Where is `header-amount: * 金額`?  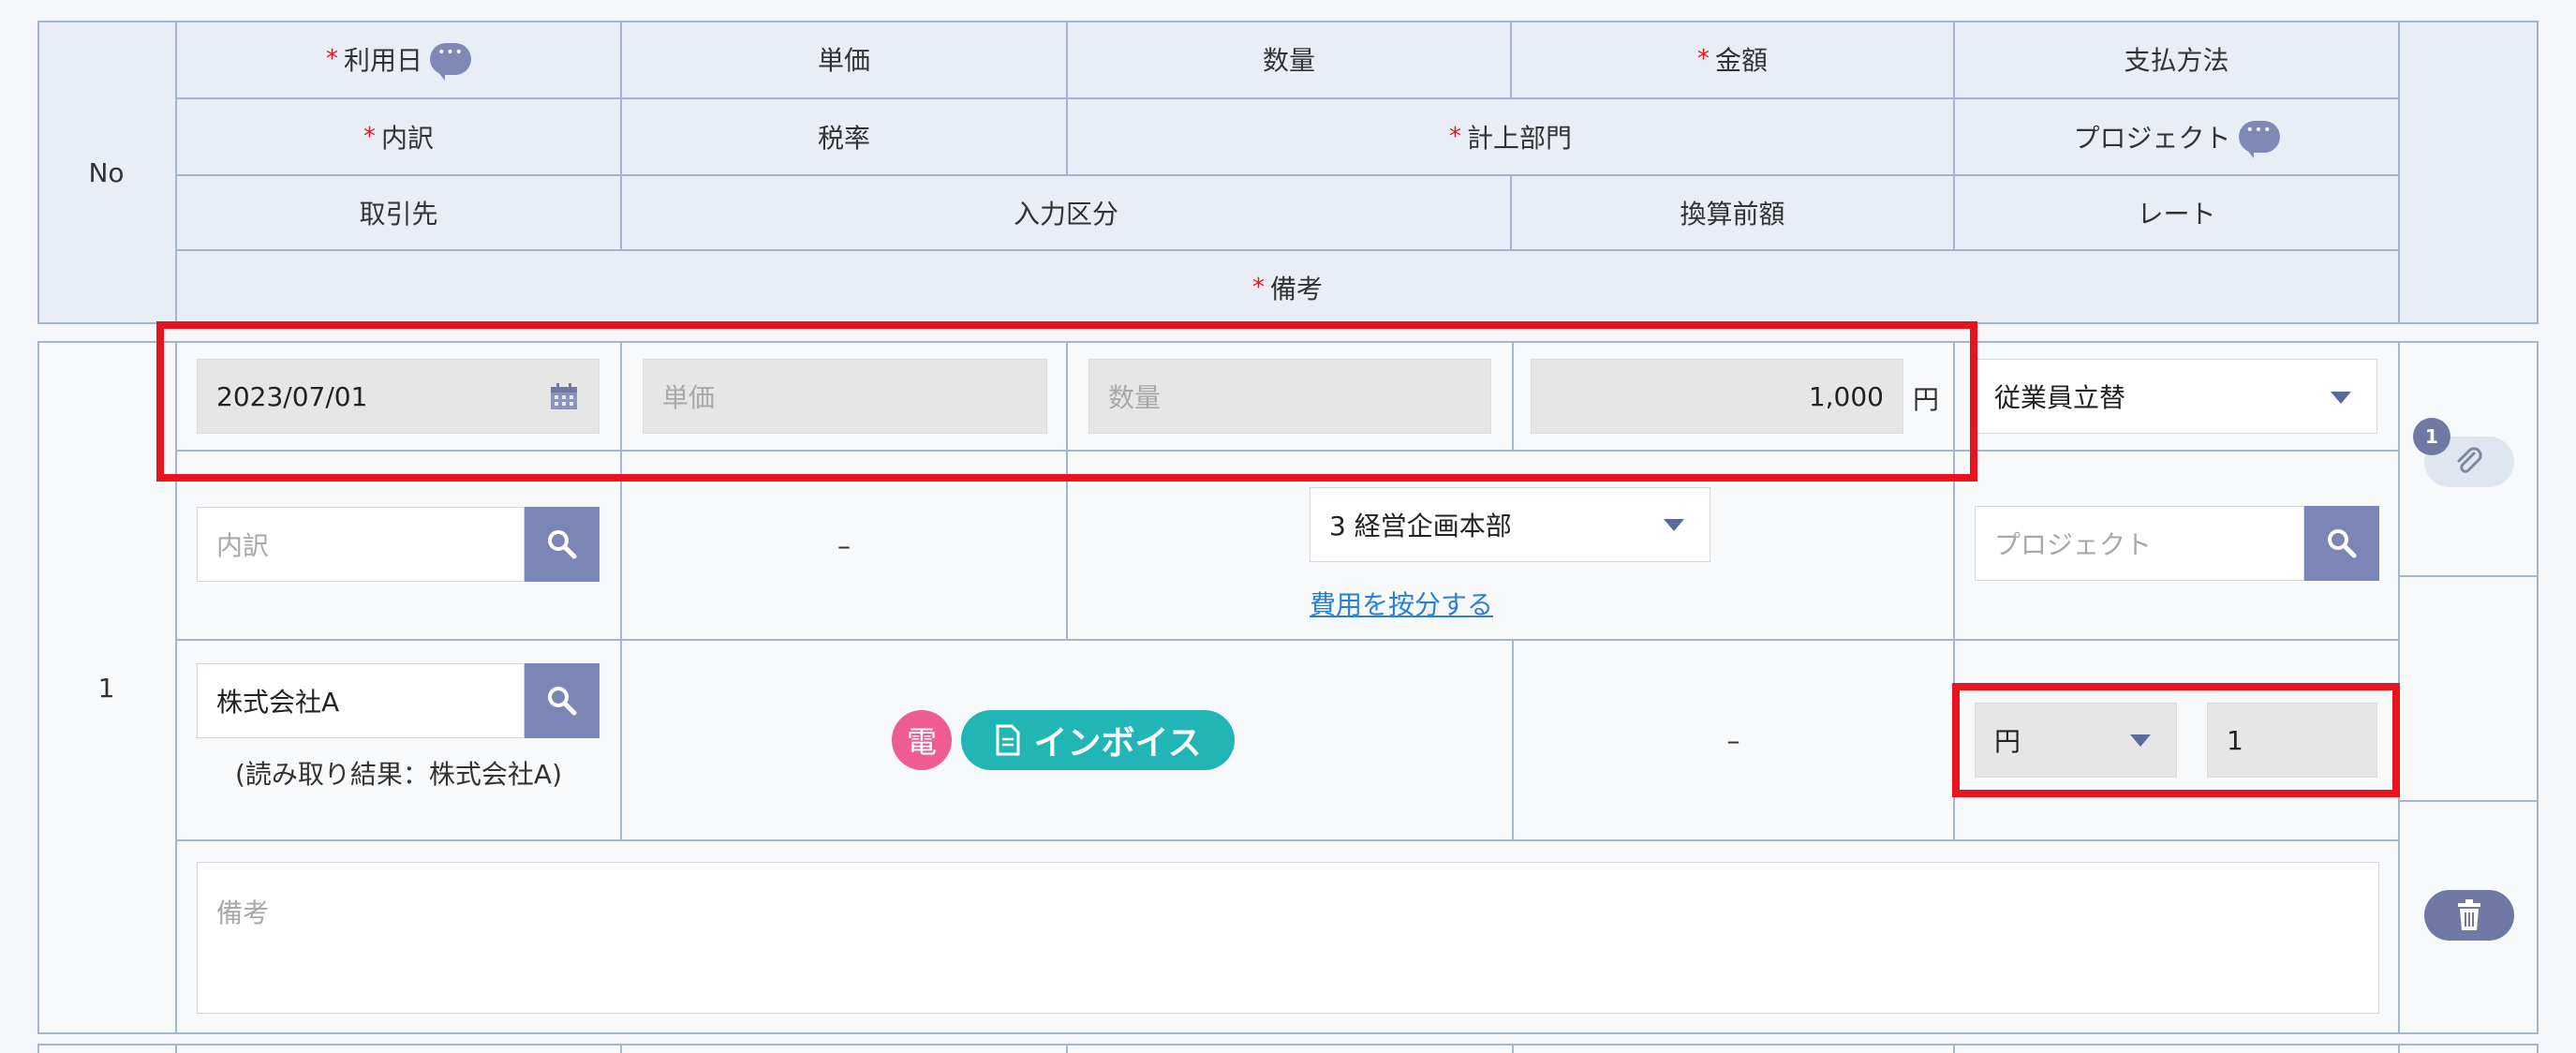 header-amount: * 金額 is located at coordinates (1732, 60).